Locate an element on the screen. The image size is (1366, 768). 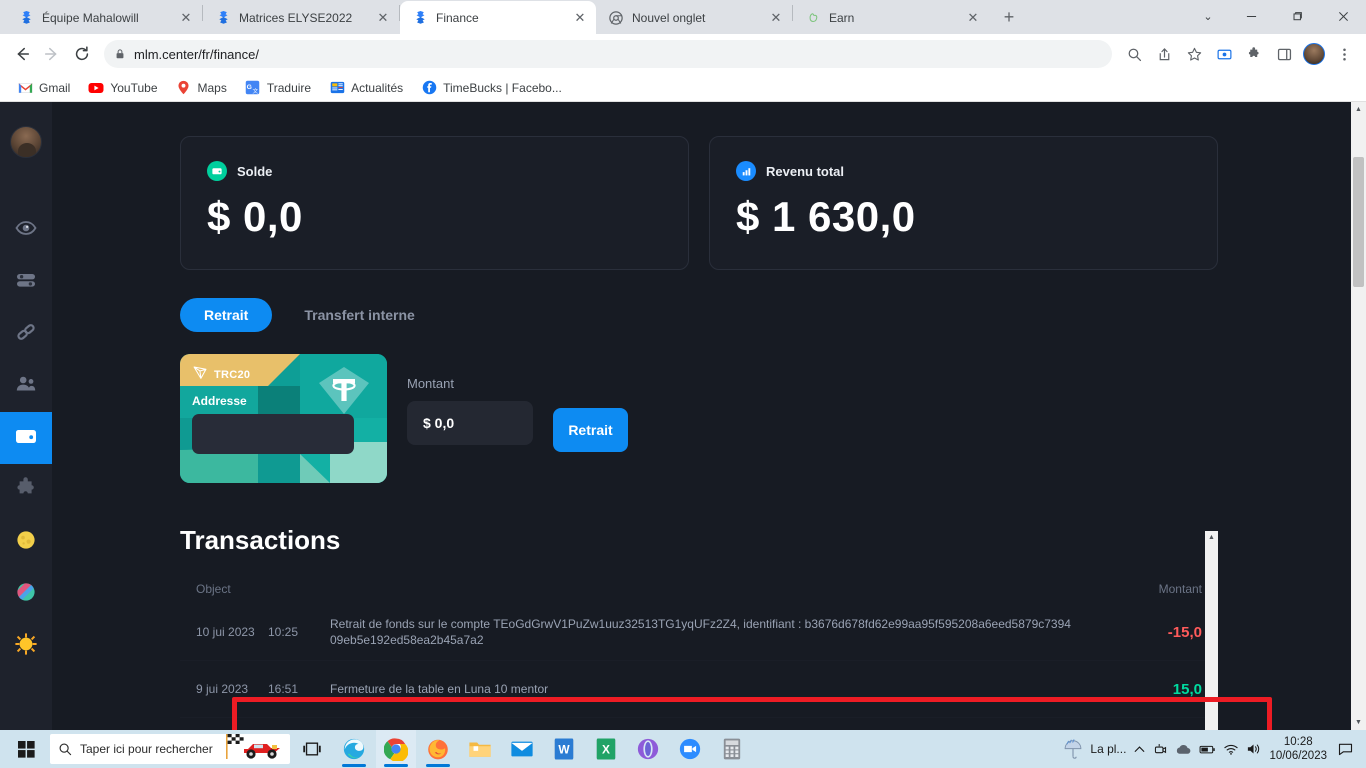
reload-icon is located at coordinates (82, 54).